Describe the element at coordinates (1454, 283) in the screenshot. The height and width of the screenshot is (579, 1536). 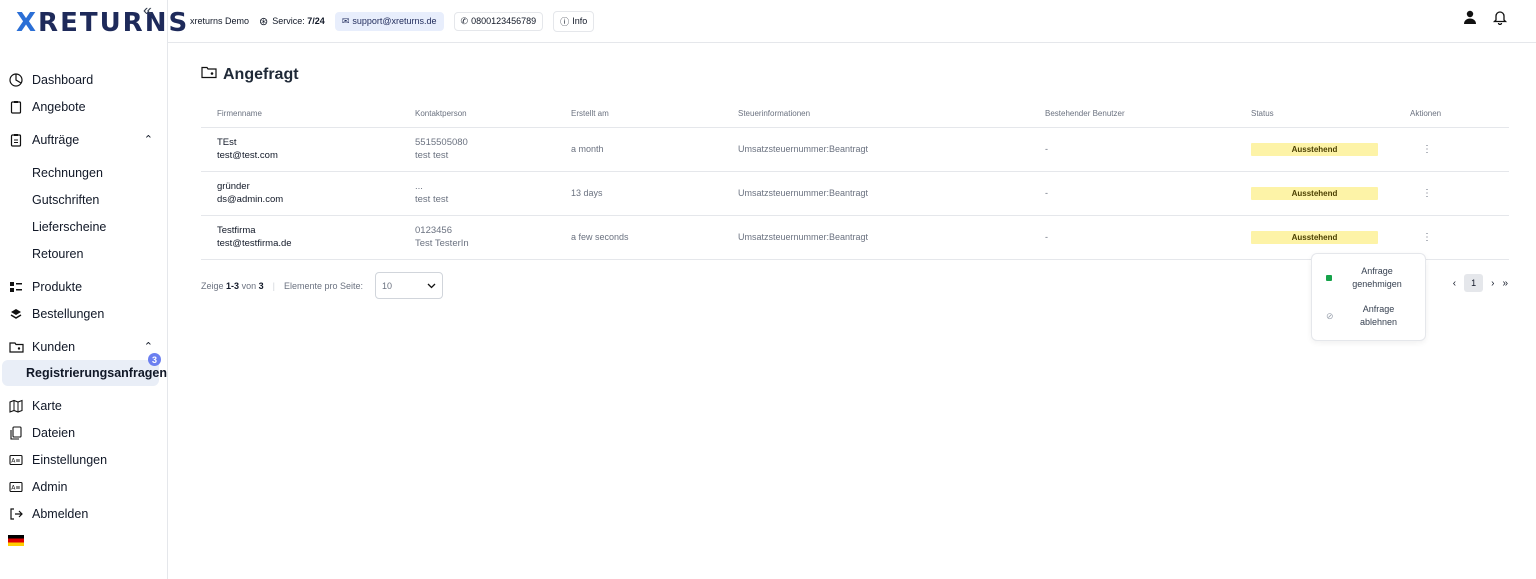
I see `previous-page-icon: ‹` at that location.